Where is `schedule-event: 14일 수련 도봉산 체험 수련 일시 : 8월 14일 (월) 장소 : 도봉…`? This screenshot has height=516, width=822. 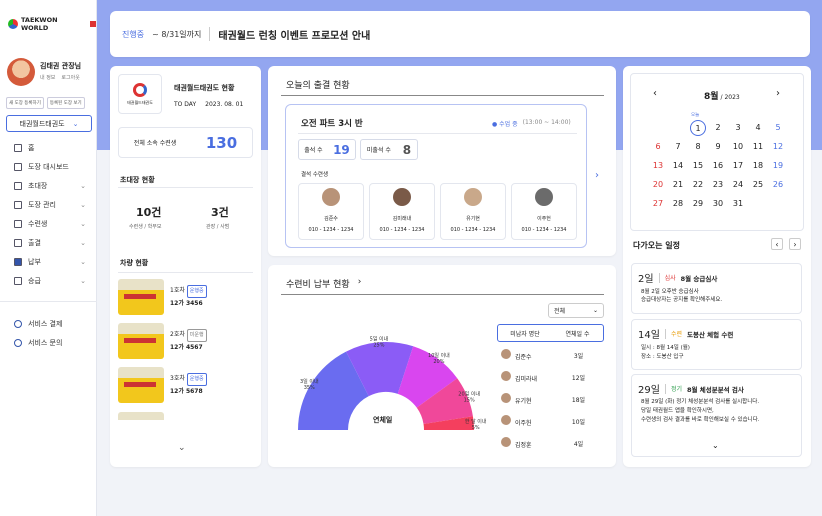 schedule-event: 14일 수련 도봉산 체험 수련 일시 : 8월 14일 (월) 장소 : 도봉… is located at coordinates (716, 344).